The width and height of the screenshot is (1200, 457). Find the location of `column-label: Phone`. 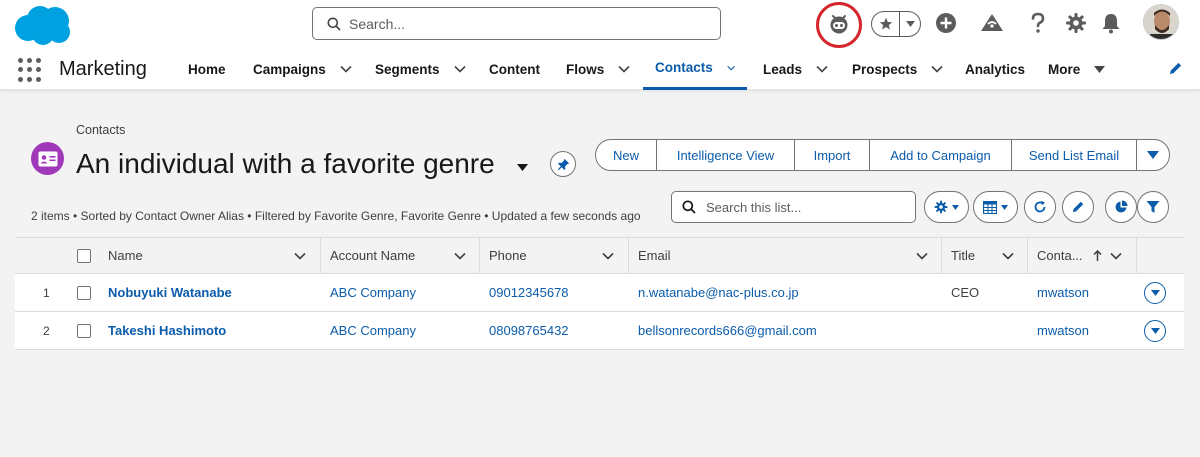

column-label: Phone is located at coordinates (508, 255).